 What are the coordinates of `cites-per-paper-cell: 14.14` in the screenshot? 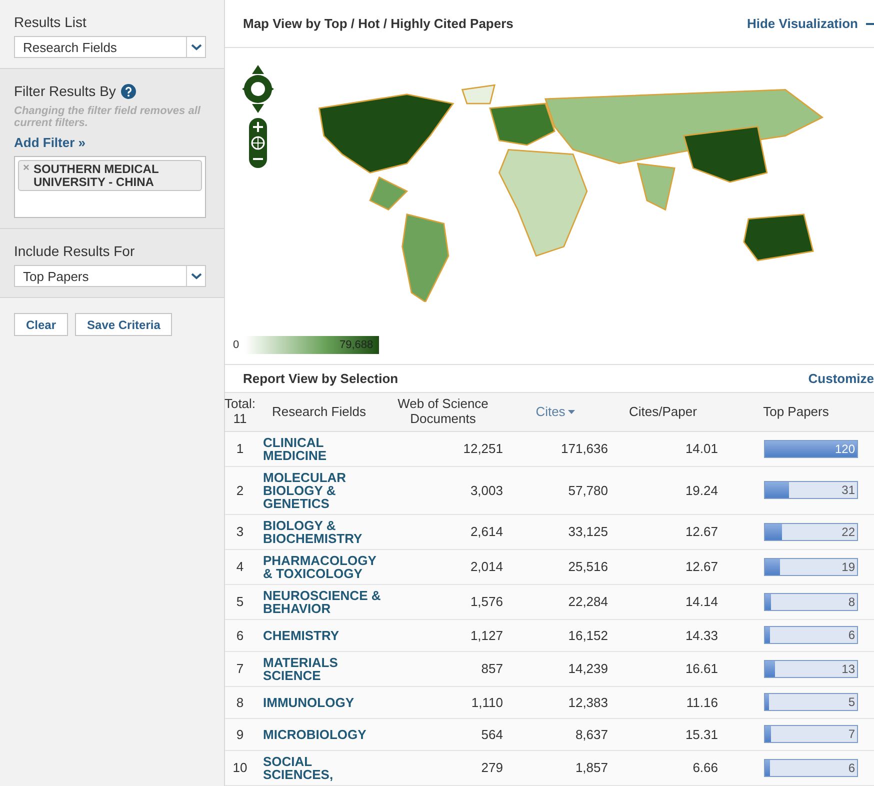 It's located at (663, 602).